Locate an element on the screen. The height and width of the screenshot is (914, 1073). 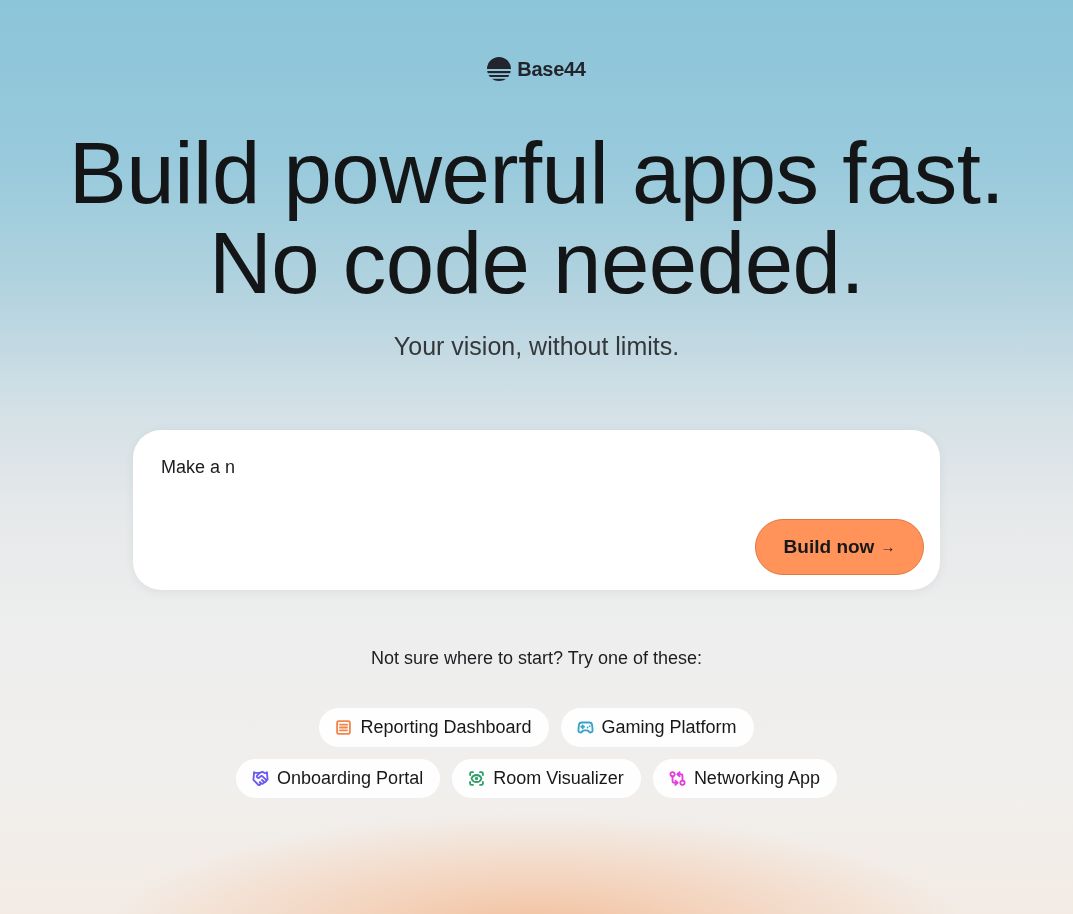
subtitle: Your vision, without limits. is located at coordinates (536, 346).